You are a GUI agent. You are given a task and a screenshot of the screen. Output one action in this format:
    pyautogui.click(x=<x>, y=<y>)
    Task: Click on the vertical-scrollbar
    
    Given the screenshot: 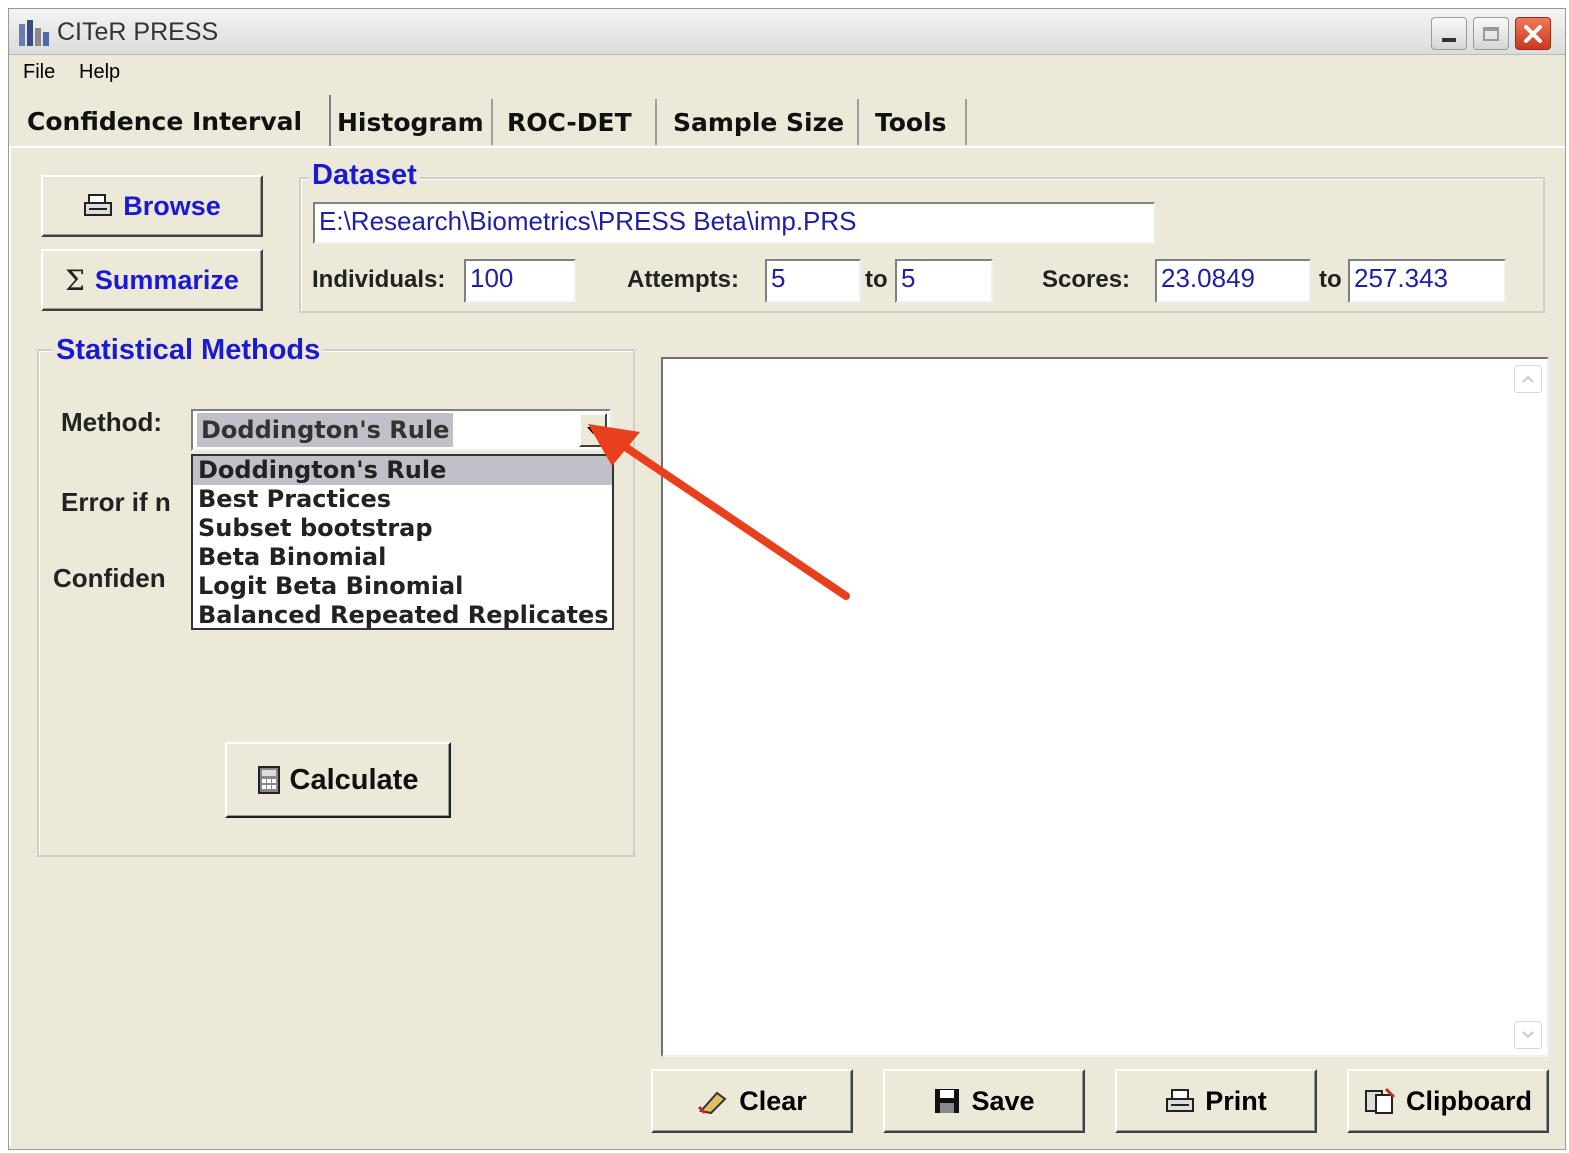 What is the action you would take?
    pyautogui.click(x=1528, y=707)
    